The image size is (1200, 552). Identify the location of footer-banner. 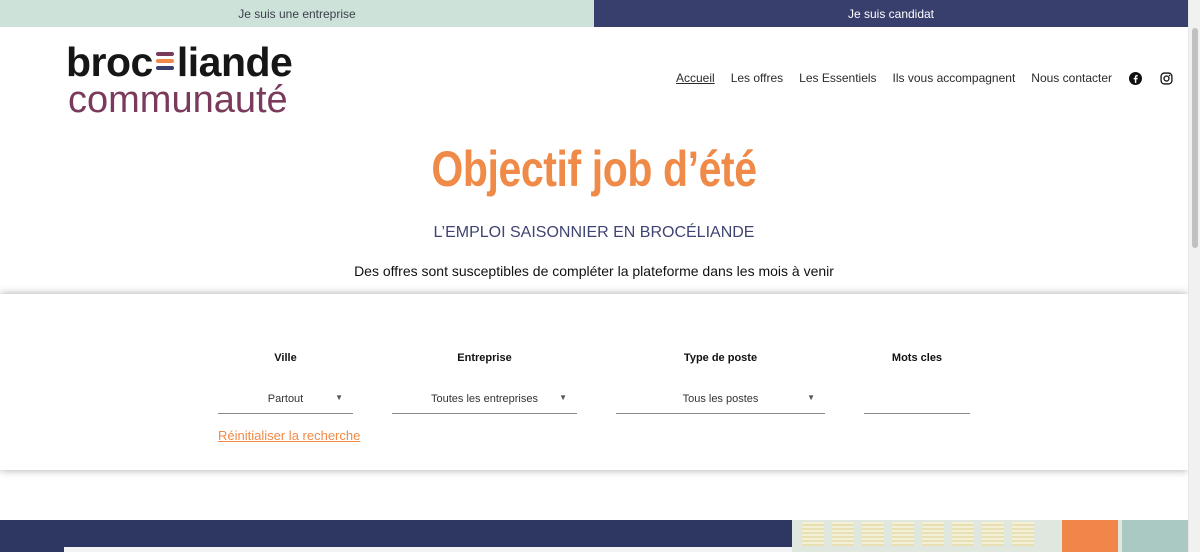
(594, 536).